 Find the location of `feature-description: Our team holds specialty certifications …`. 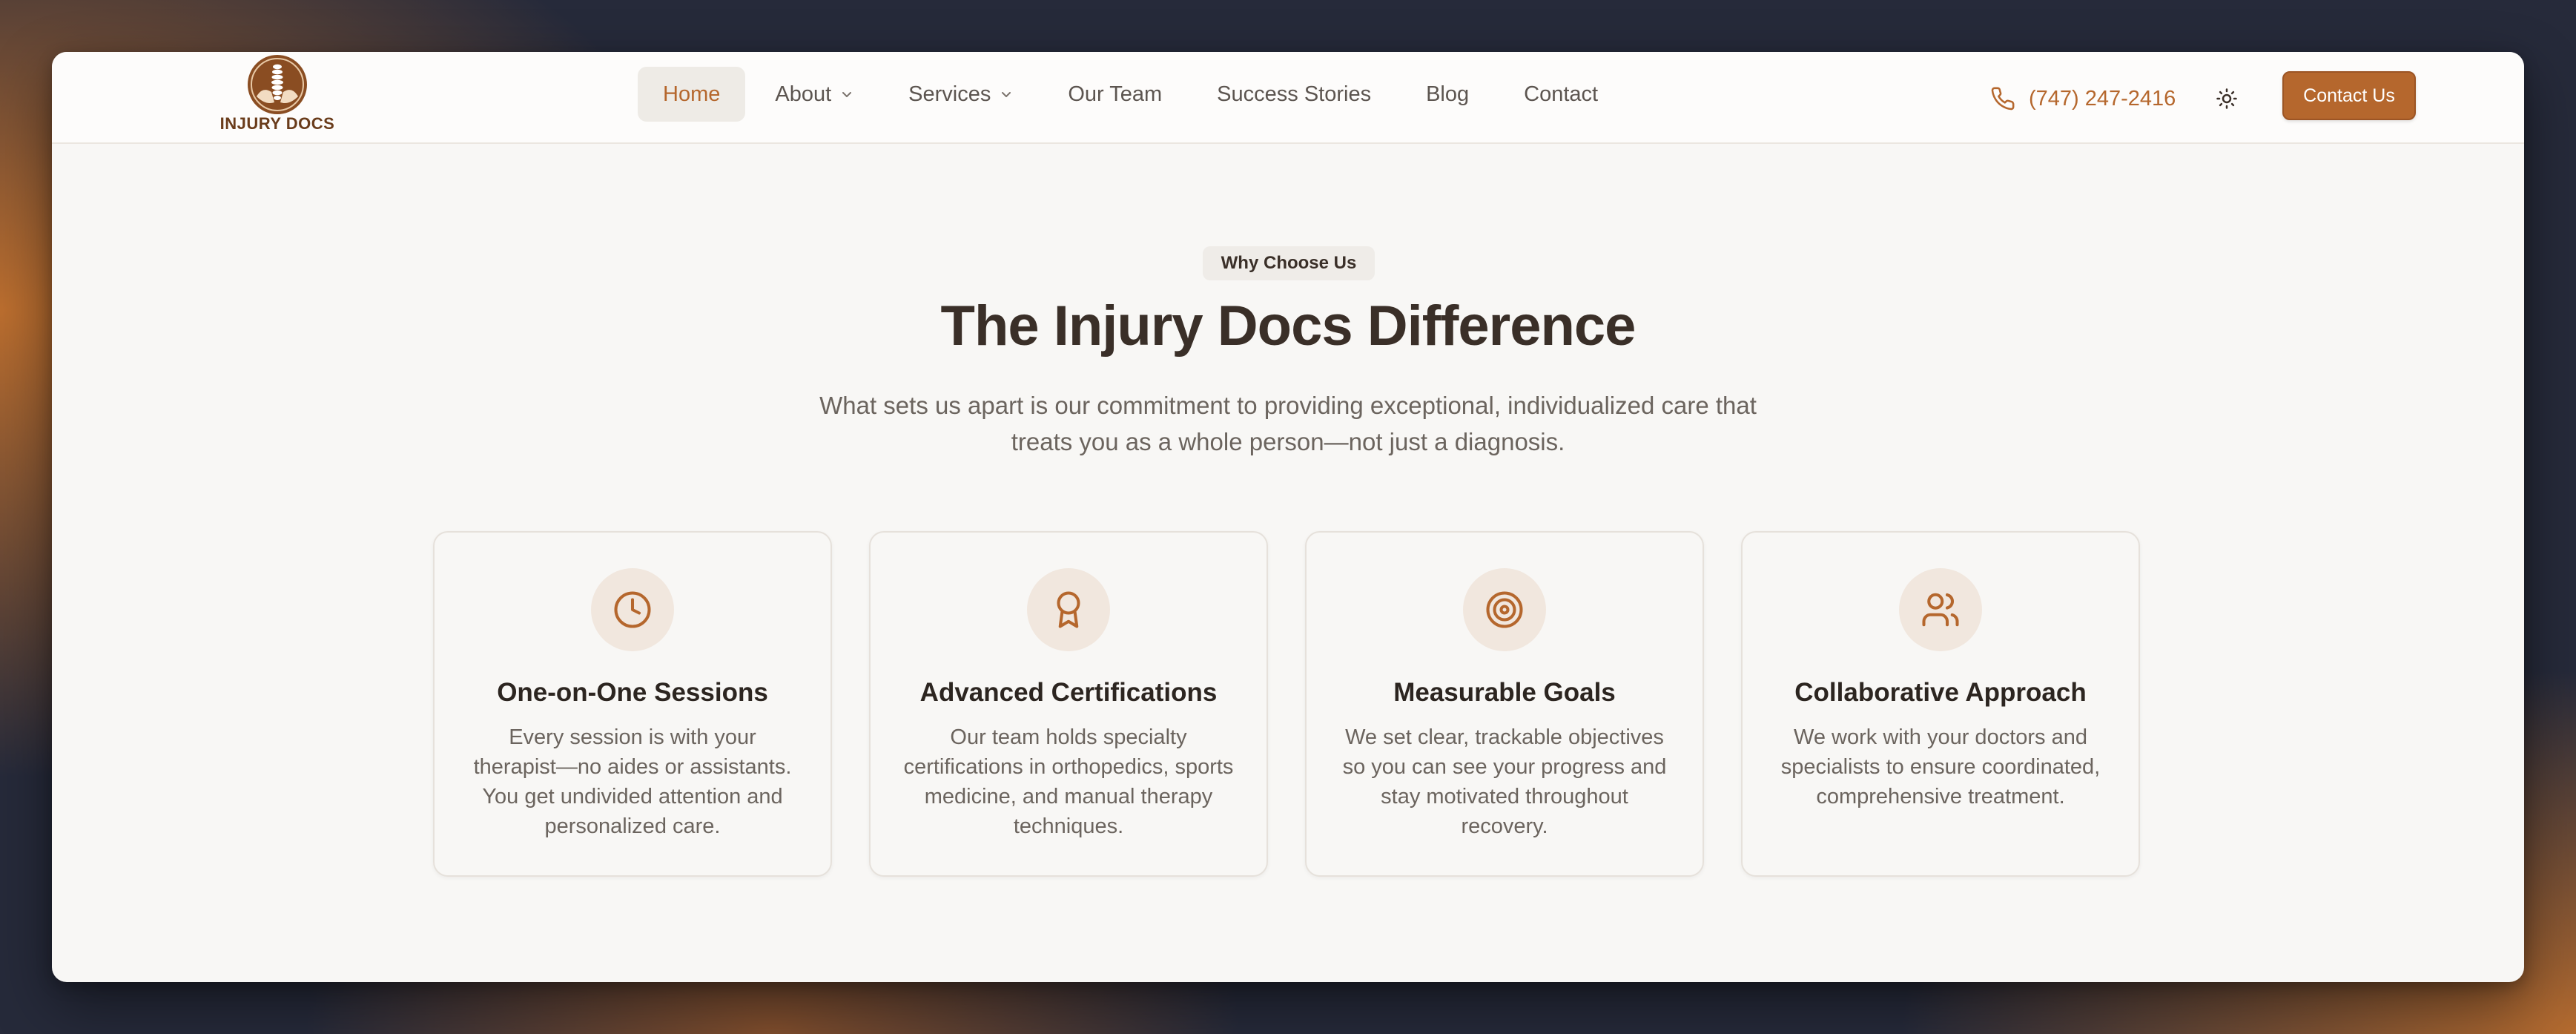

feature-description: Our team holds specialty certifications … is located at coordinates (1068, 781).